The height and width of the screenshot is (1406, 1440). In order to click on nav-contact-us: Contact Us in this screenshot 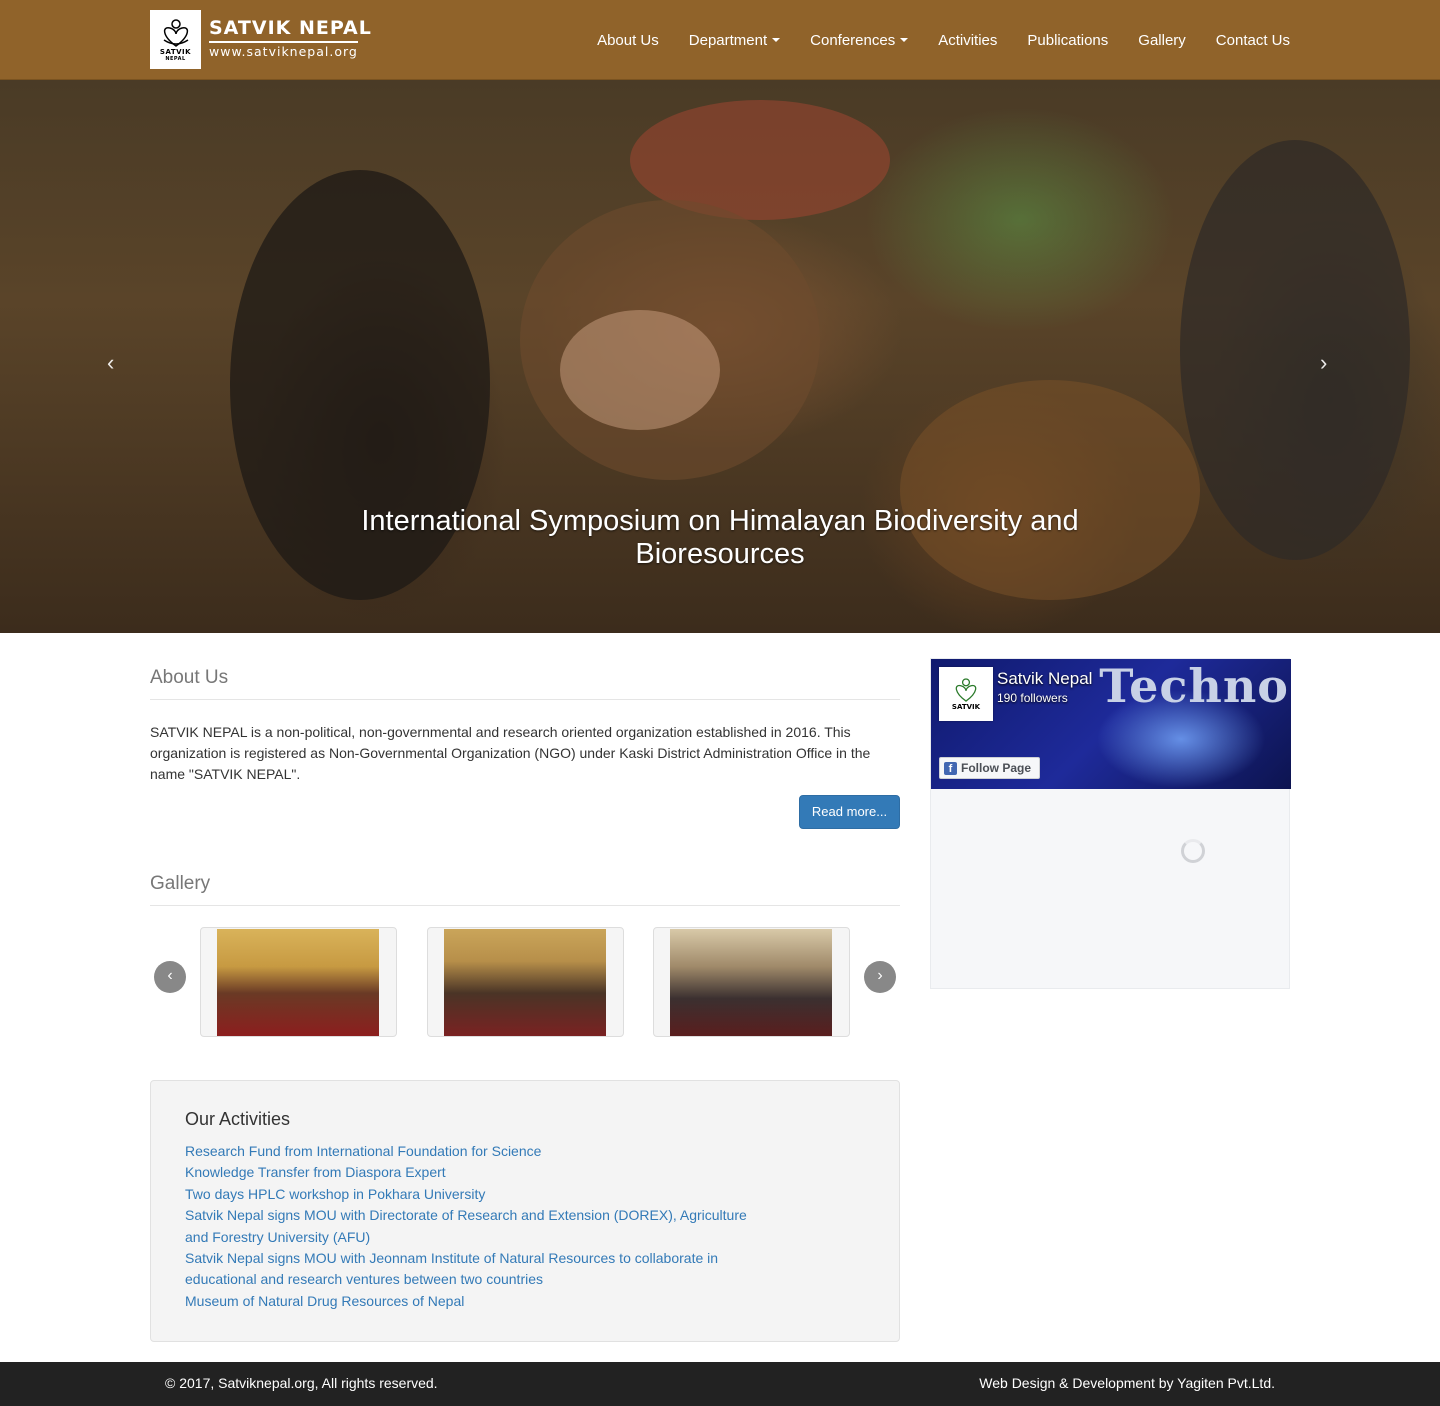, I will do `click(1253, 40)`.